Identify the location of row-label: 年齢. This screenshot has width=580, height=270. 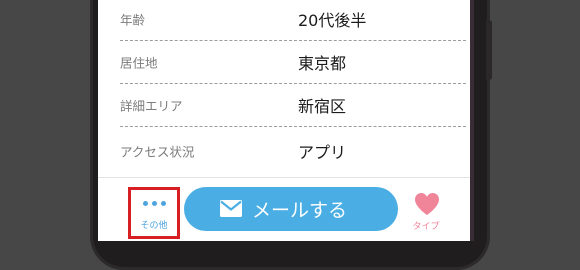
(133, 20).